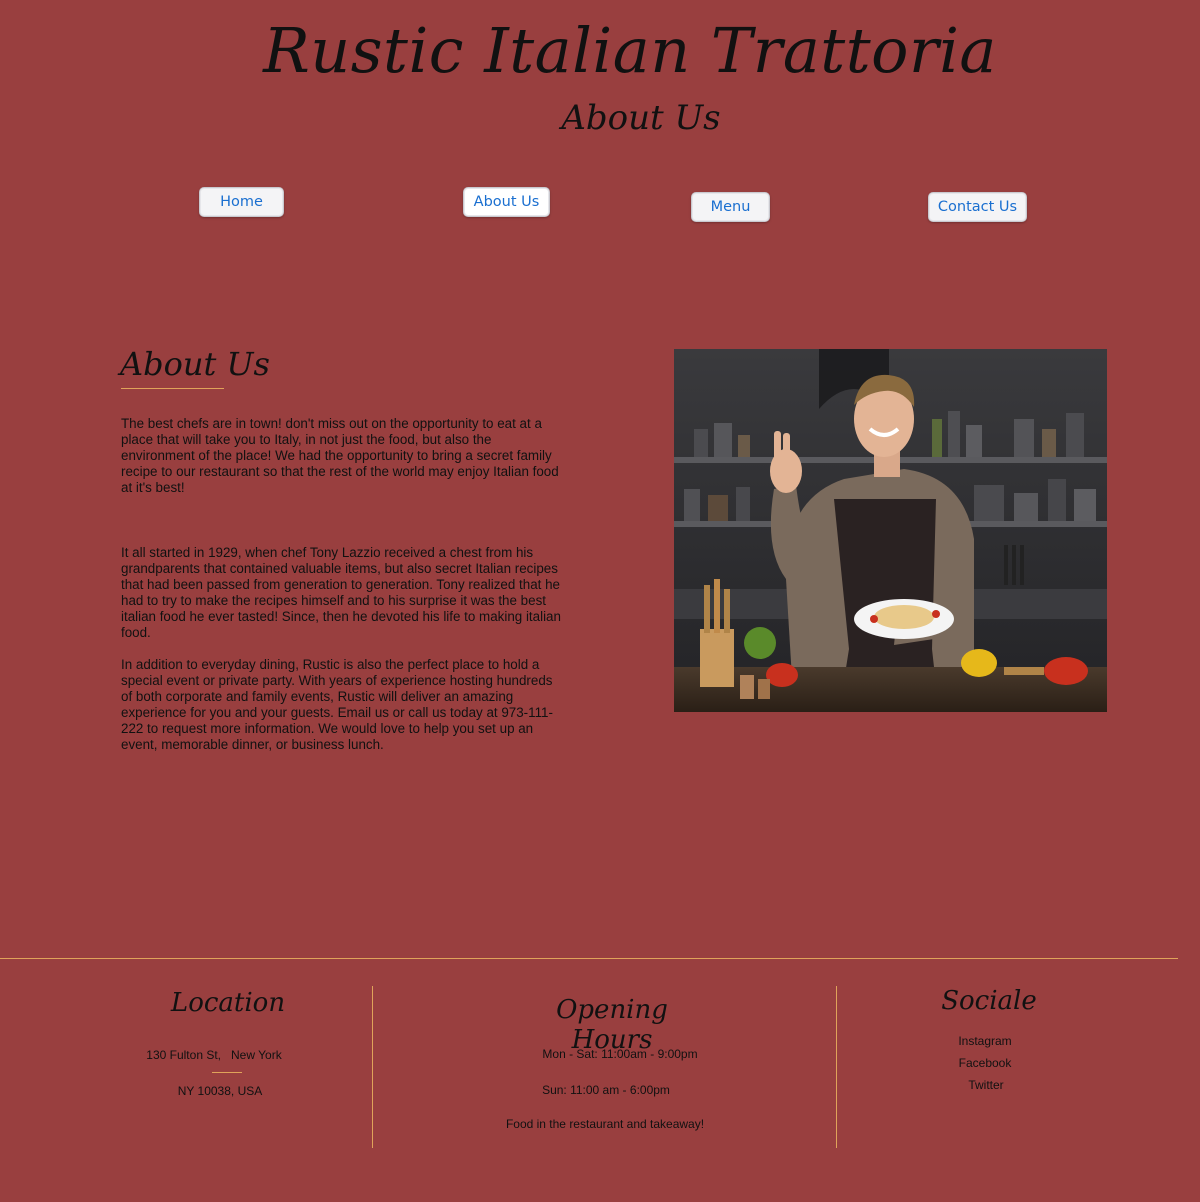 This screenshot has height=1202, width=1200. I want to click on nav-contact-button: Contact Us, so click(977, 207).